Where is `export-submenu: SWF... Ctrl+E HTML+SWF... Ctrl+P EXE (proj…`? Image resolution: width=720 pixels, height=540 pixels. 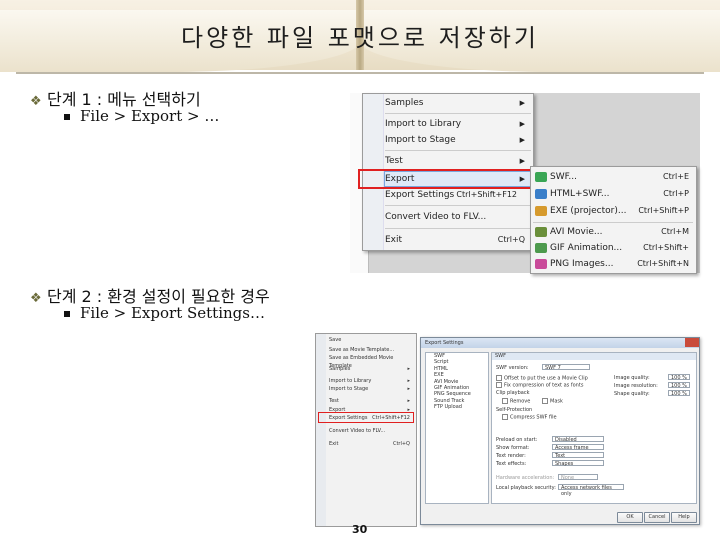
export-submenu: SWF... Ctrl+E HTML+SWF... Ctrl+P EXE (proj… is located at coordinates (613, 220).